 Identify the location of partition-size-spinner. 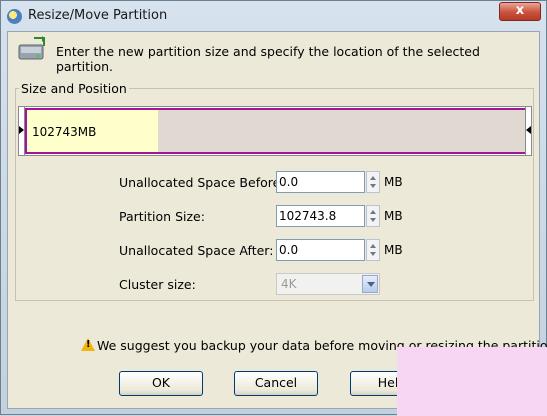
(373, 216).